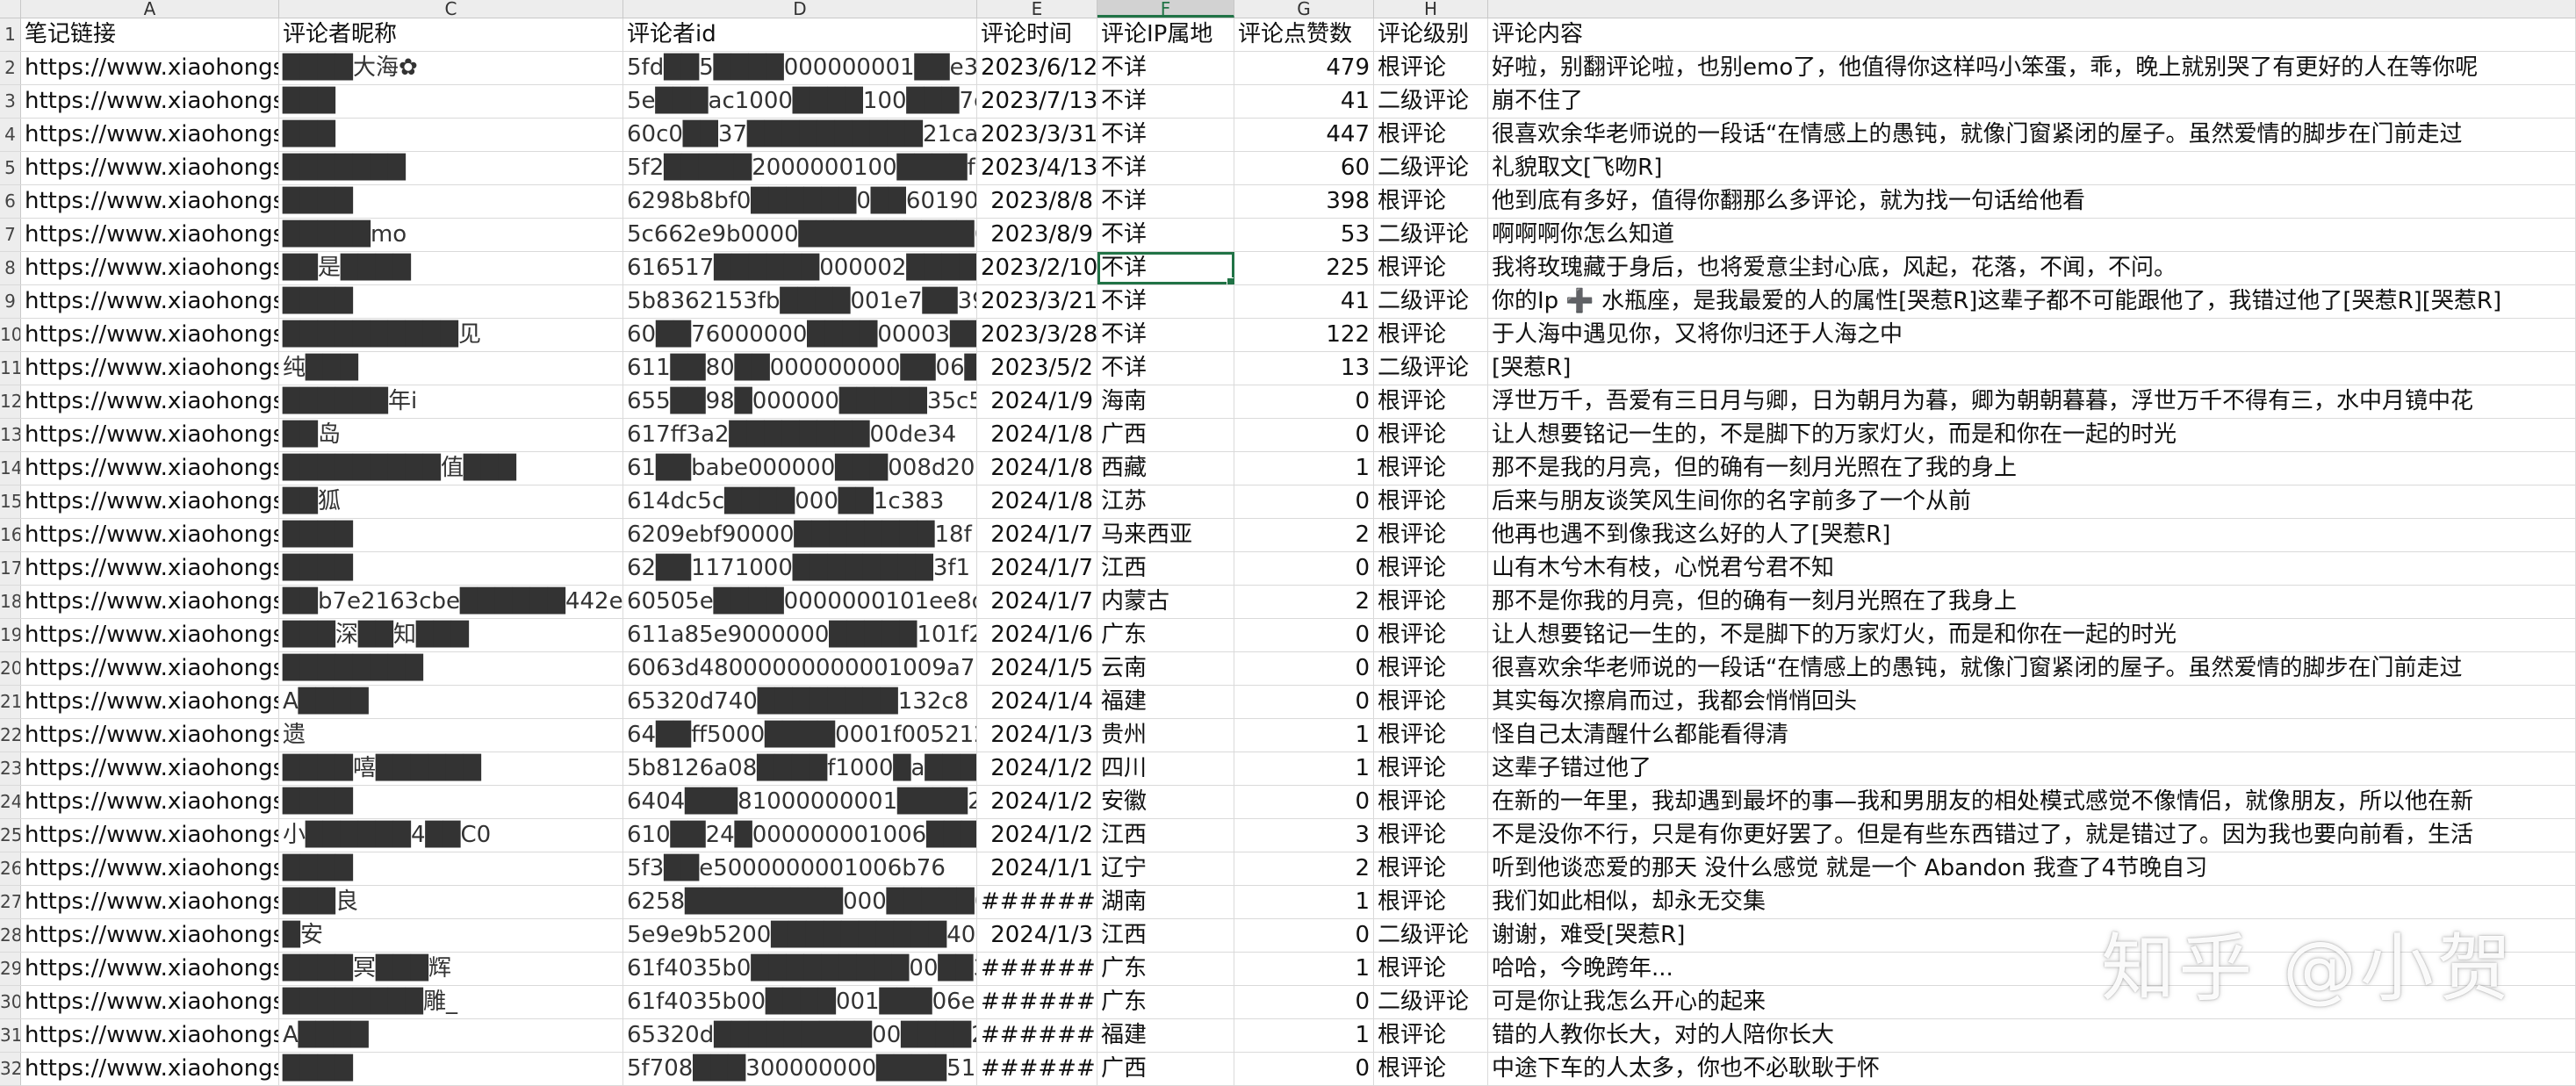  What do you see at coordinates (1165, 668) in the screenshot?
I see `ip-location-cell: 云南` at bounding box center [1165, 668].